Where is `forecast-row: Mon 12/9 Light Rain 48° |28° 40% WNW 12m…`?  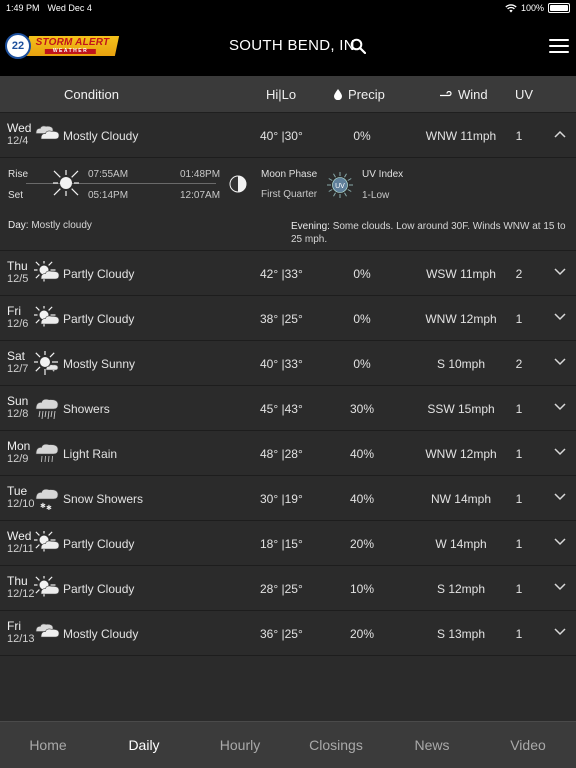
forecast-row: Mon 12/9 Light Rain 48° |28° 40% WNW 12m… is located at coordinates (288, 453).